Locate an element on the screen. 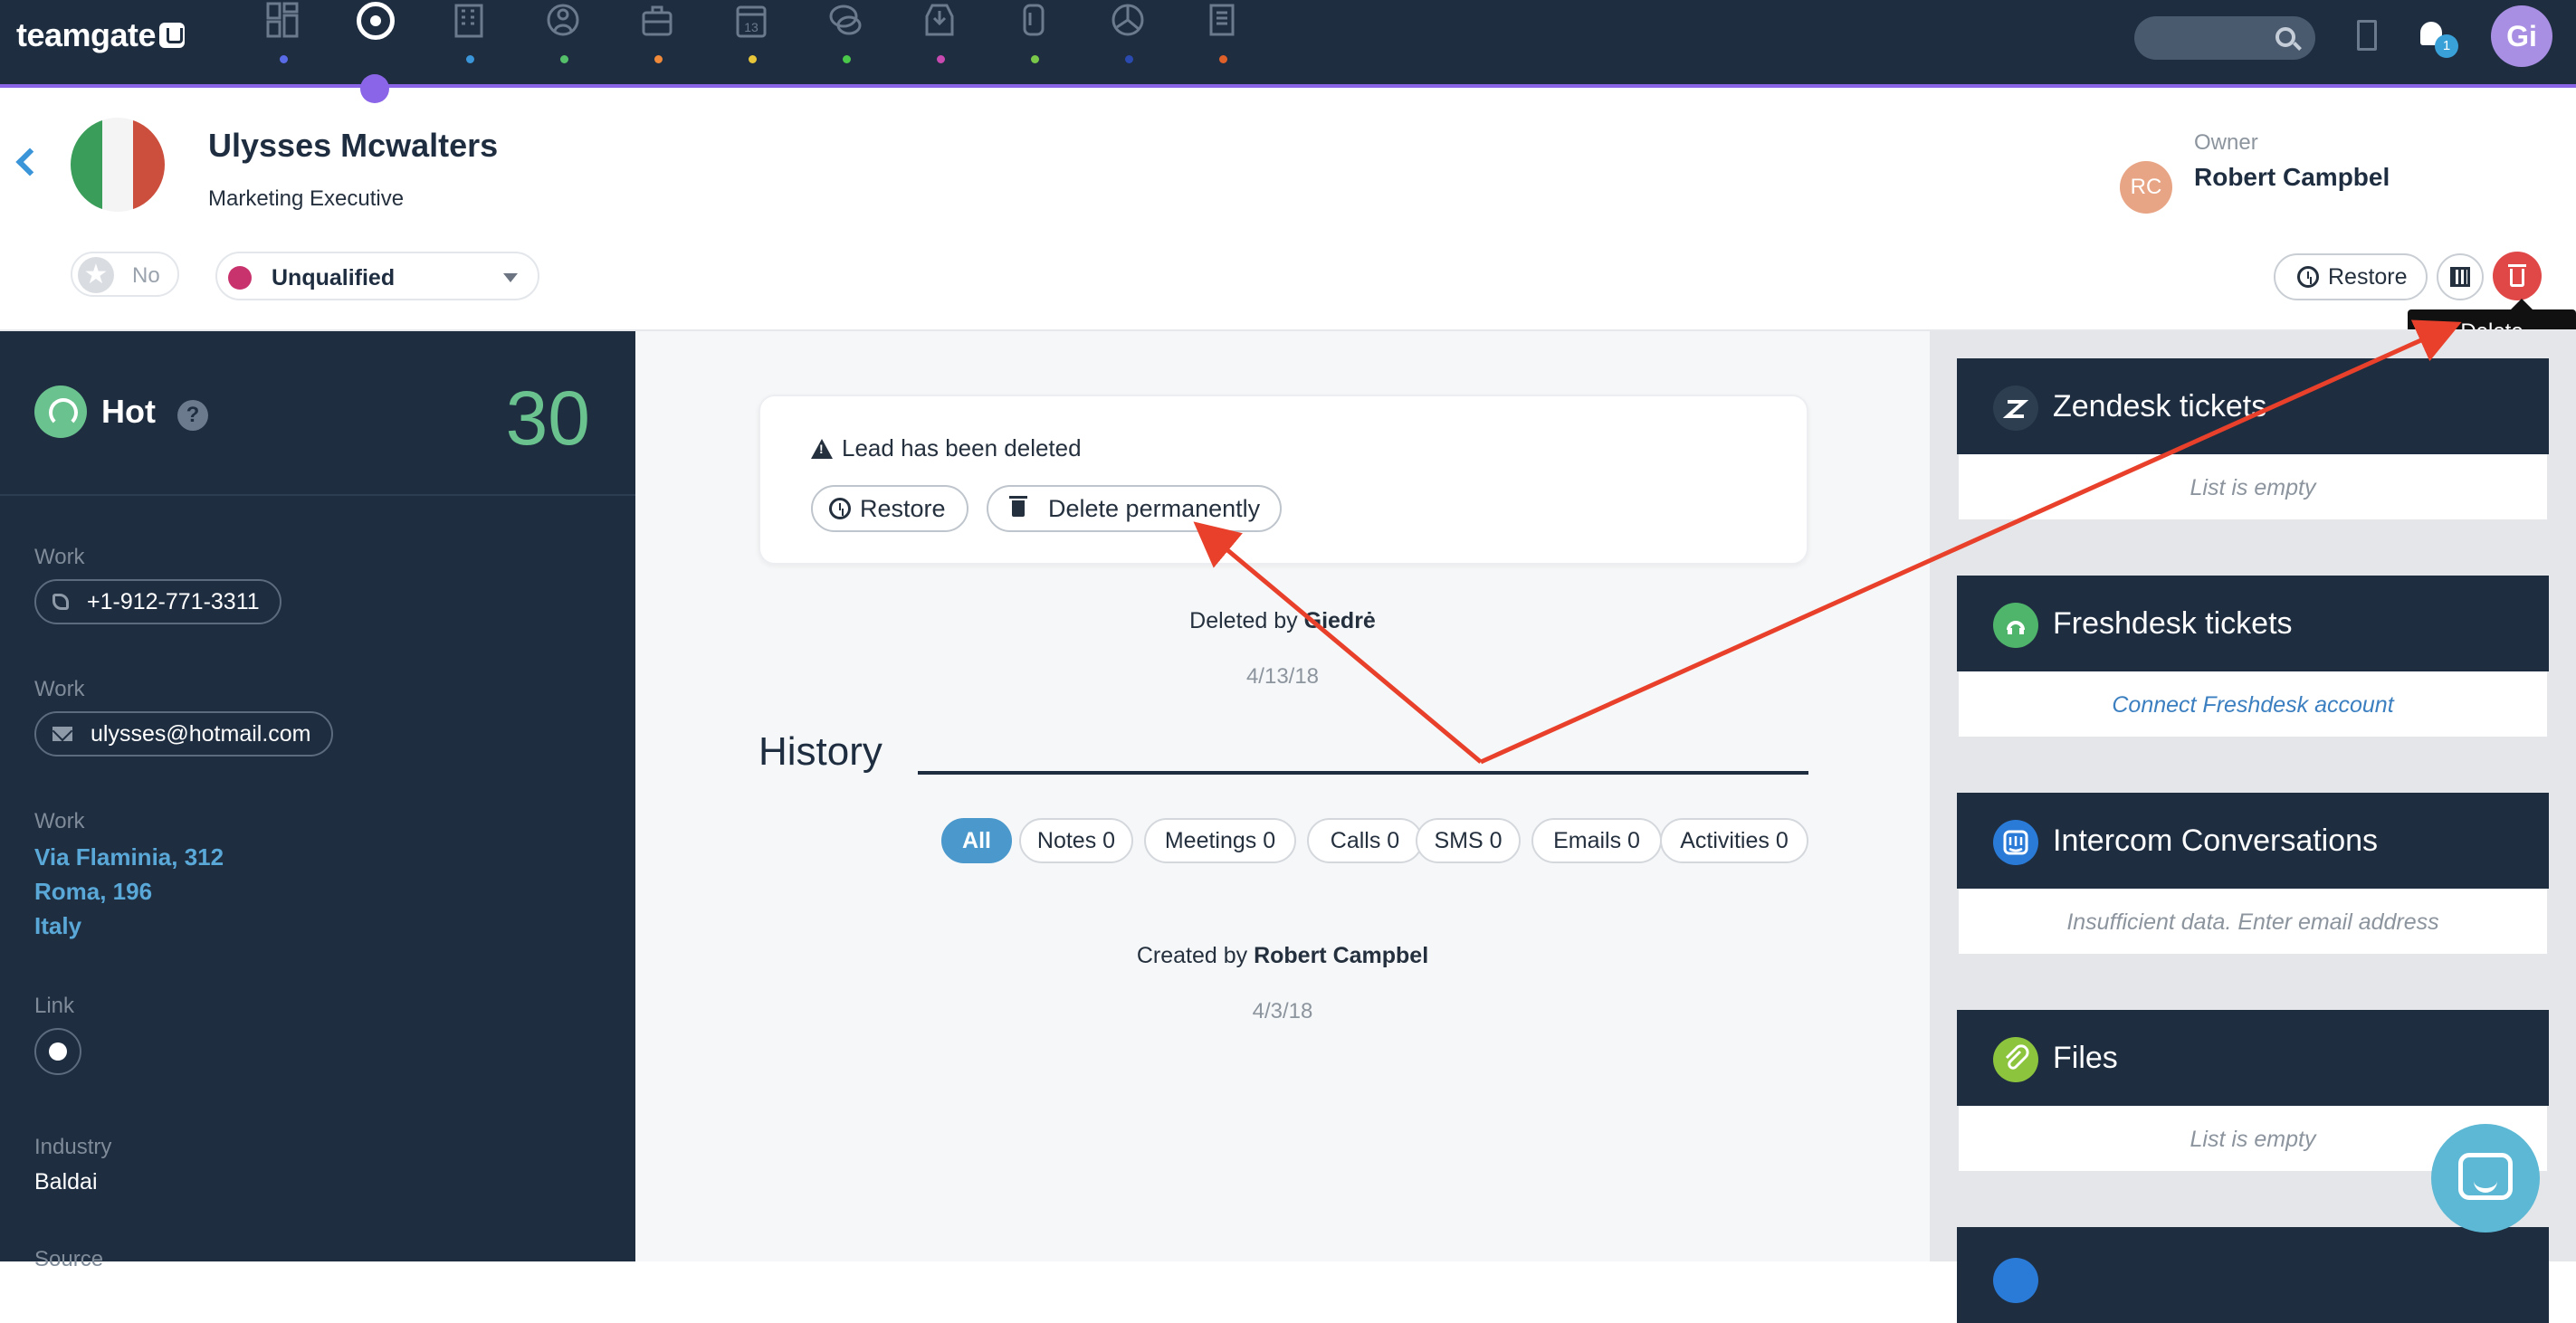 Image resolution: width=2576 pixels, height=1323 pixels. inbox-icon is located at coordinates (939, 20).